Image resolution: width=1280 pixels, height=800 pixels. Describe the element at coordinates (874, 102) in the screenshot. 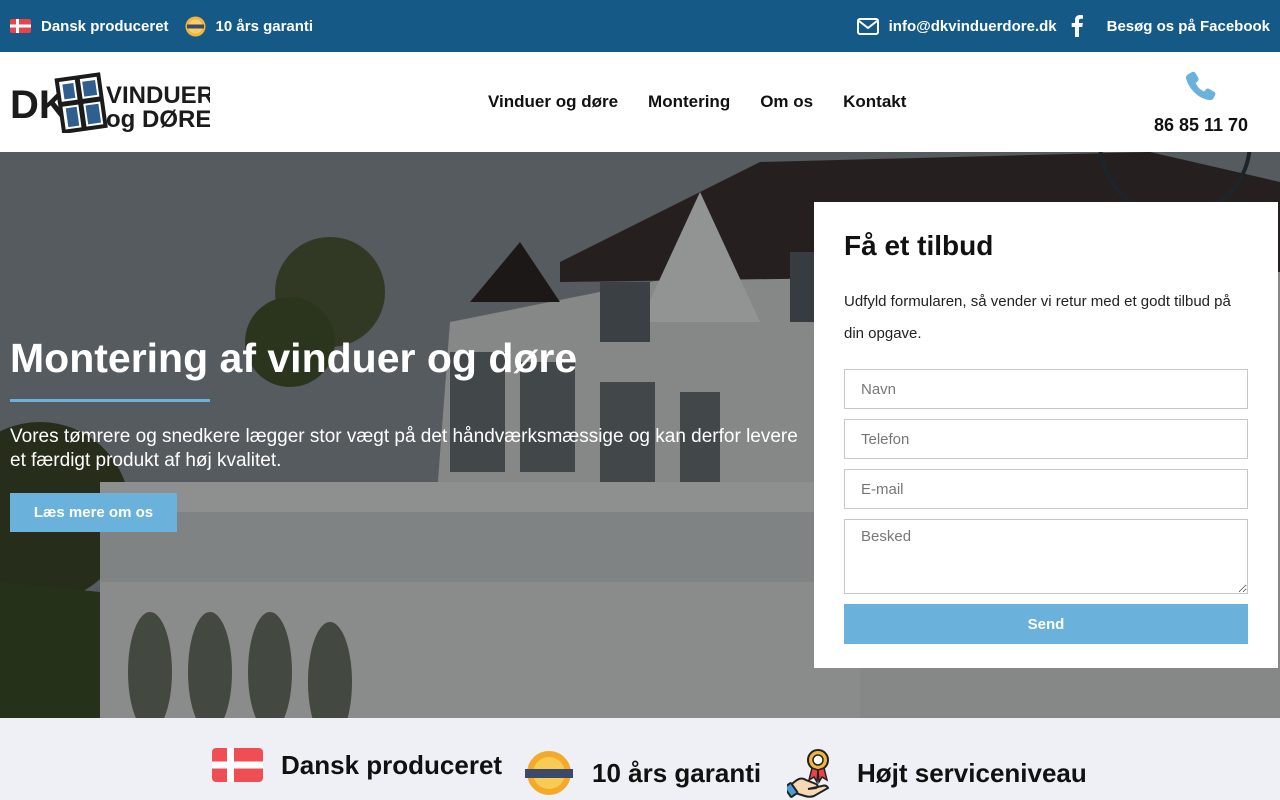

I see `nav-item-kontakt: Kontakt` at that location.